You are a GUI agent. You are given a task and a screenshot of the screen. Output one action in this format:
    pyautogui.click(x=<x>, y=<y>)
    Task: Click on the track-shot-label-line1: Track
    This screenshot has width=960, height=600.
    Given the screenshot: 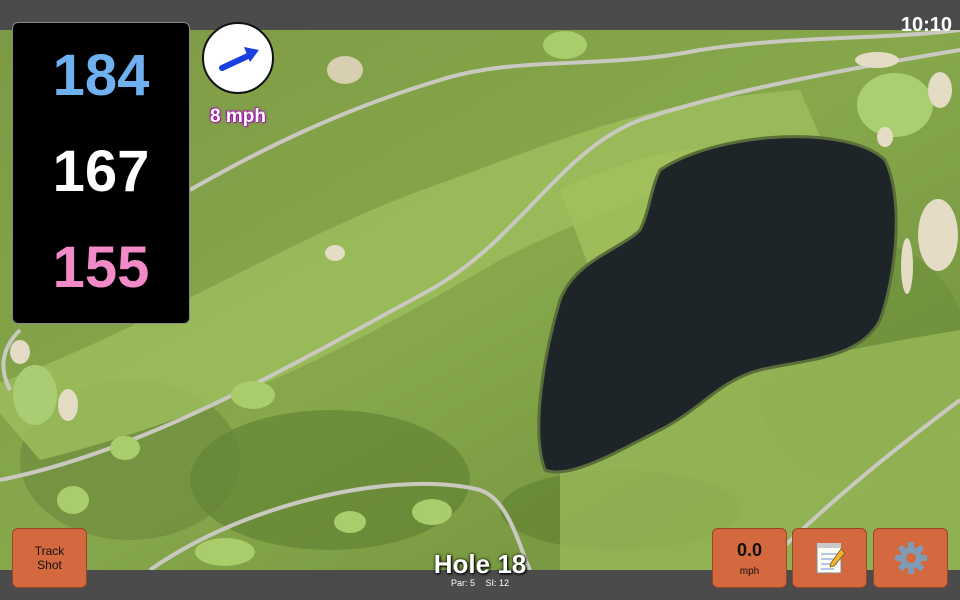 What is the action you would take?
    pyautogui.click(x=49, y=551)
    